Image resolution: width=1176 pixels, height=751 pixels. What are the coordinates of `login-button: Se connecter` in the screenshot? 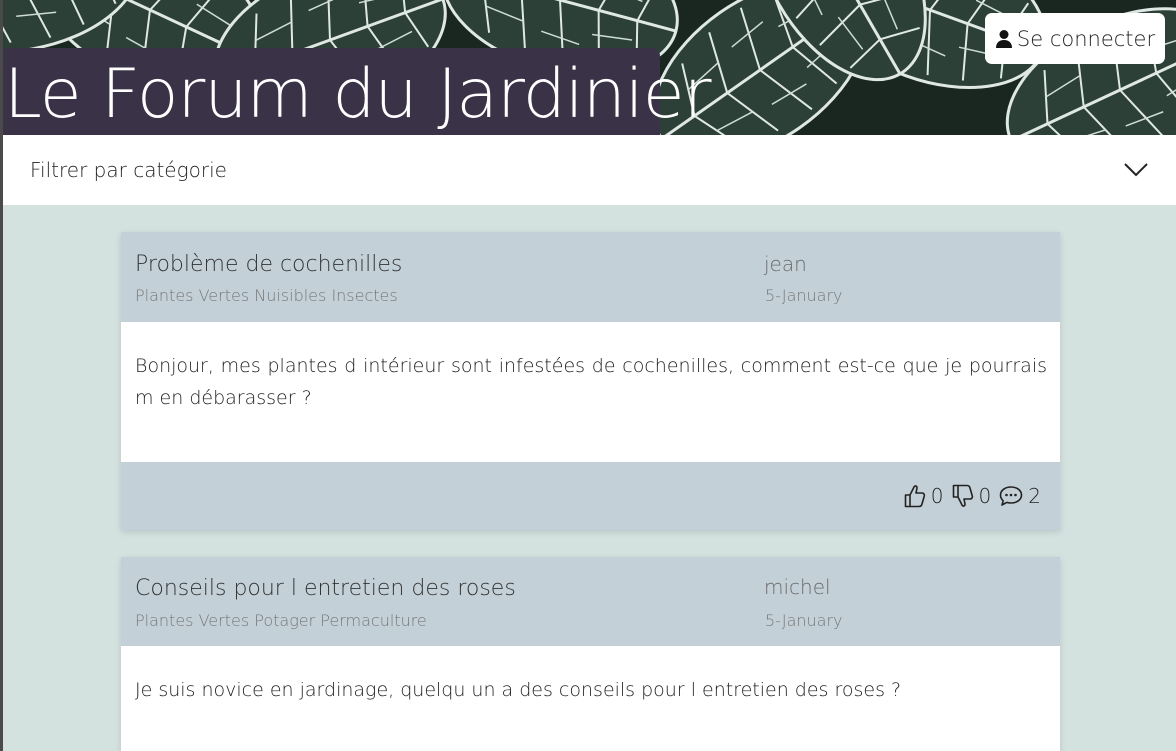 It's located at (1075, 38).